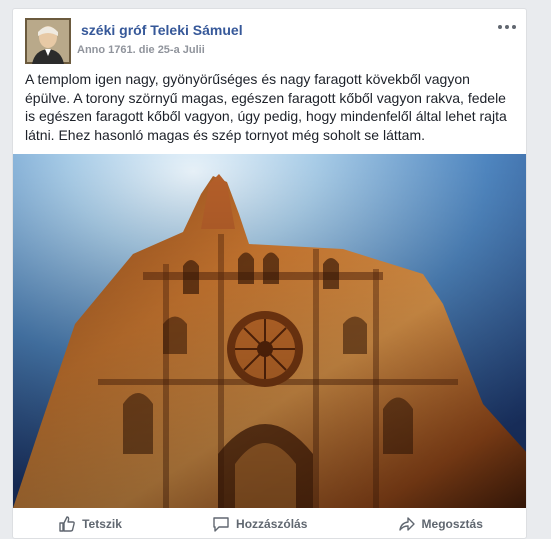 The height and width of the screenshot is (539, 551). I want to click on more-options-icon, so click(507, 27).